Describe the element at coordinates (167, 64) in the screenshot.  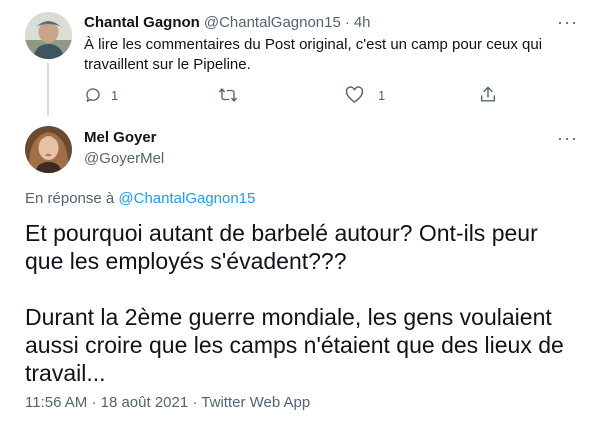
I see `parent-text-line: travaillent sur le Pipeline.` at that location.